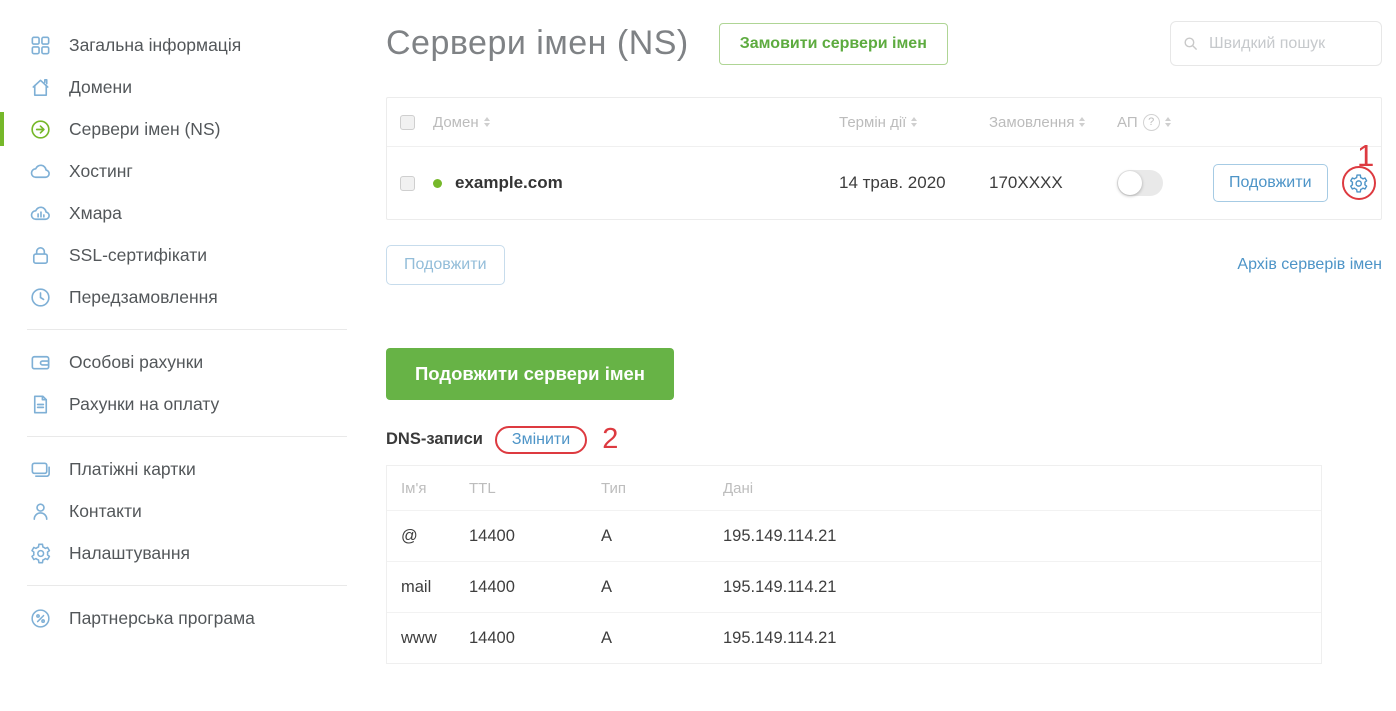 This screenshot has height=711, width=1396. What do you see at coordinates (144, 403) in the screenshot?
I see `sidebar-item-label: Рахунки на оплату` at bounding box center [144, 403].